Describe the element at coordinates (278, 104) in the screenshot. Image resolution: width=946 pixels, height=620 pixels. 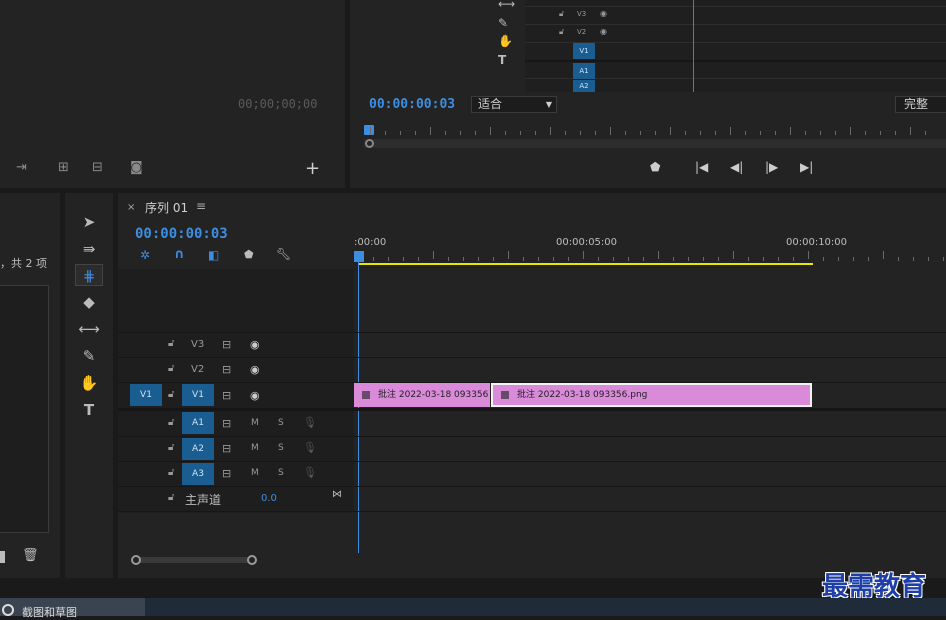
I see `source-timecode: 00;00;00;00` at that location.